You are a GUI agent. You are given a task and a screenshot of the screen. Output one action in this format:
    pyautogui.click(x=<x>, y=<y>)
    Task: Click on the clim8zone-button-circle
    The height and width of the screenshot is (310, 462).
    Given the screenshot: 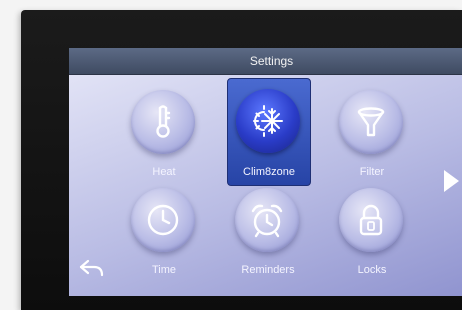 What is the action you would take?
    pyautogui.click(x=268, y=121)
    